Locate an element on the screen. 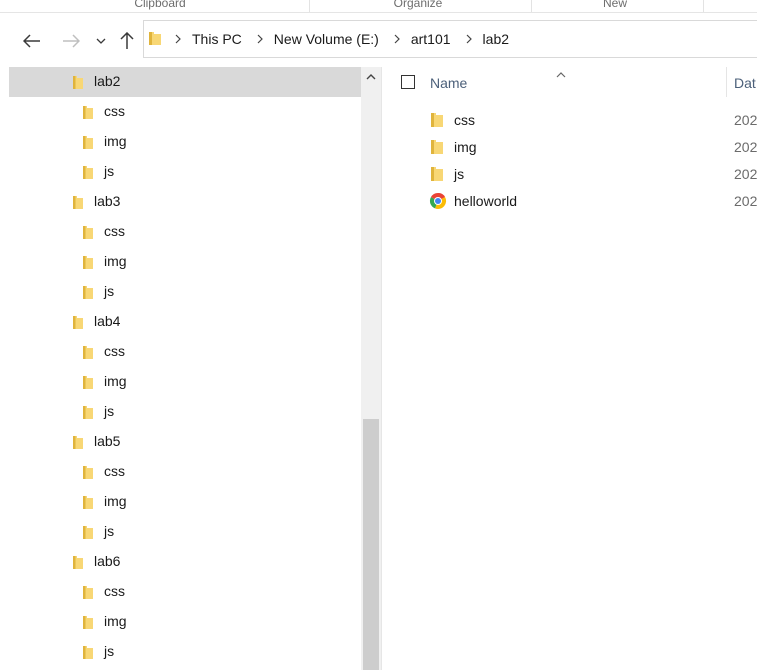  ribbon-divider is located at coordinates (309, 6).